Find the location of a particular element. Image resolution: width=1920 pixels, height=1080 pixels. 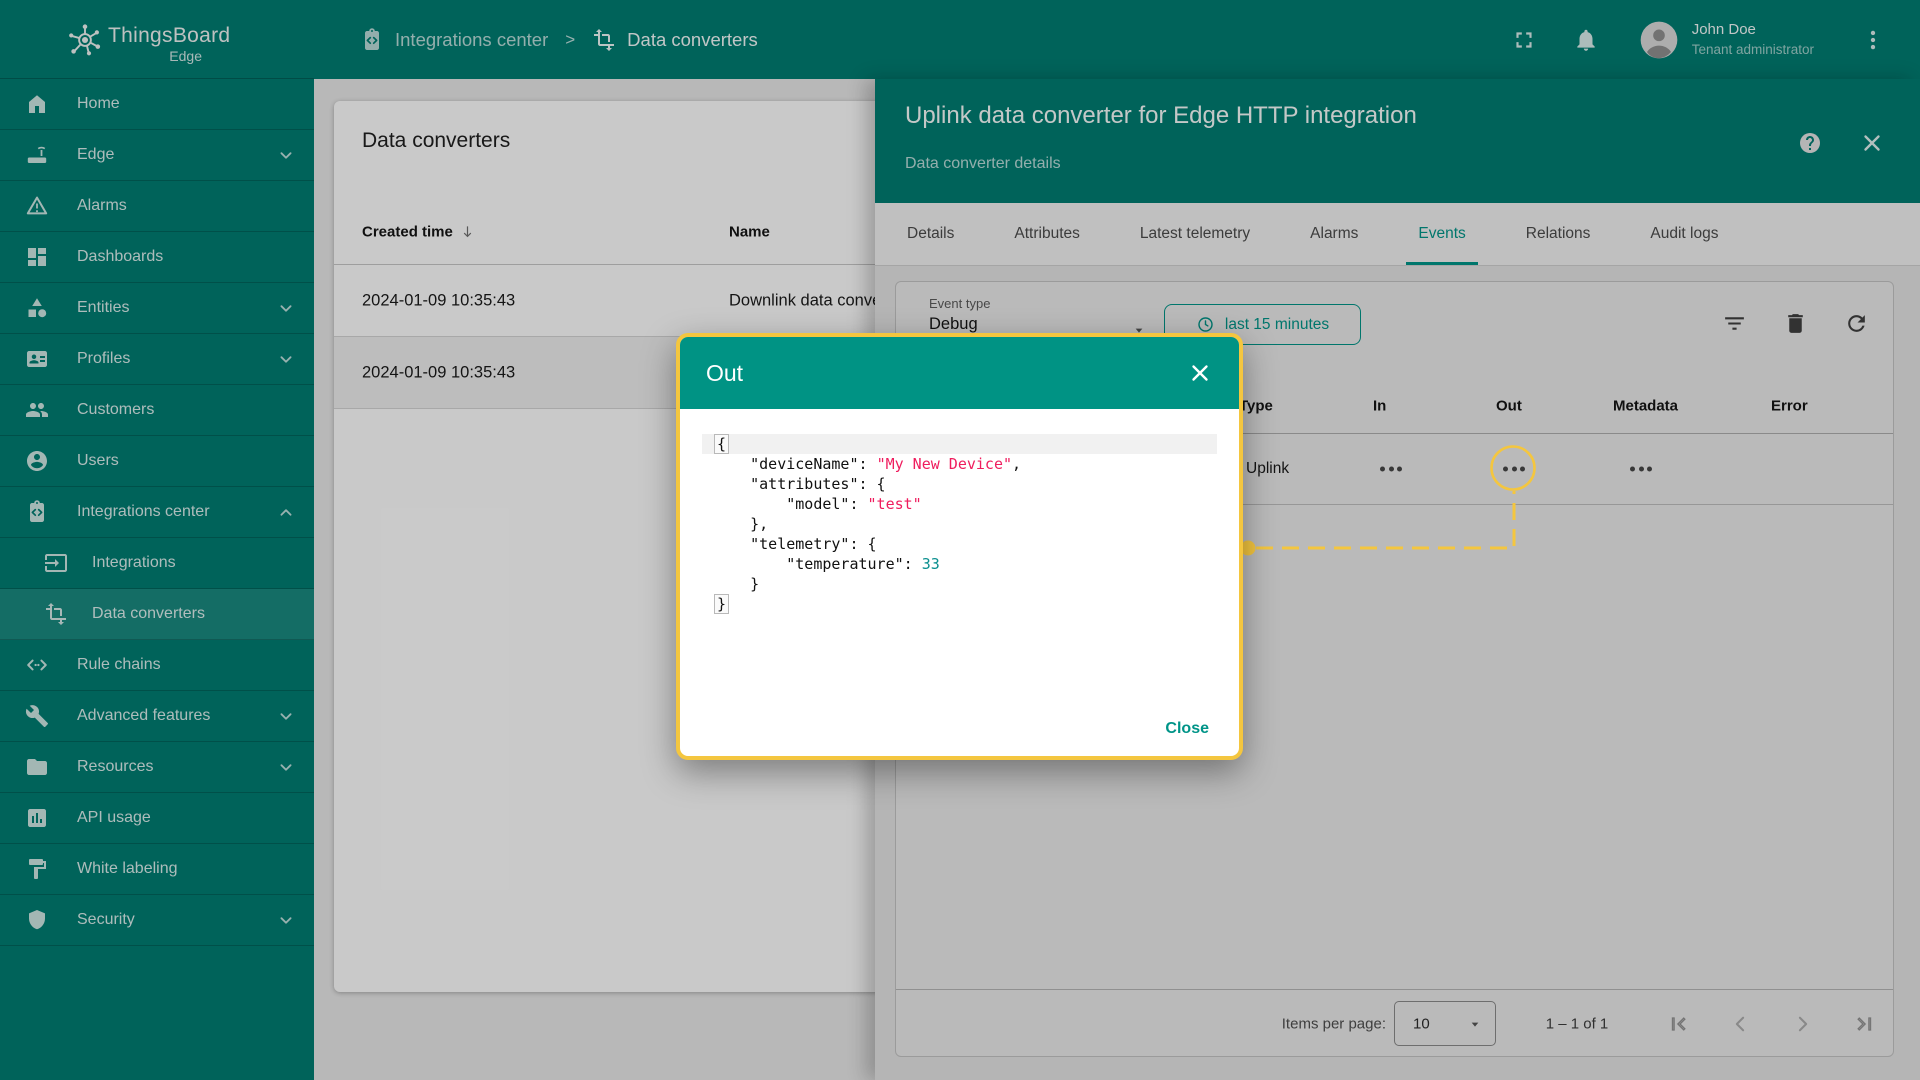

close-button: Close is located at coordinates (1187, 729).